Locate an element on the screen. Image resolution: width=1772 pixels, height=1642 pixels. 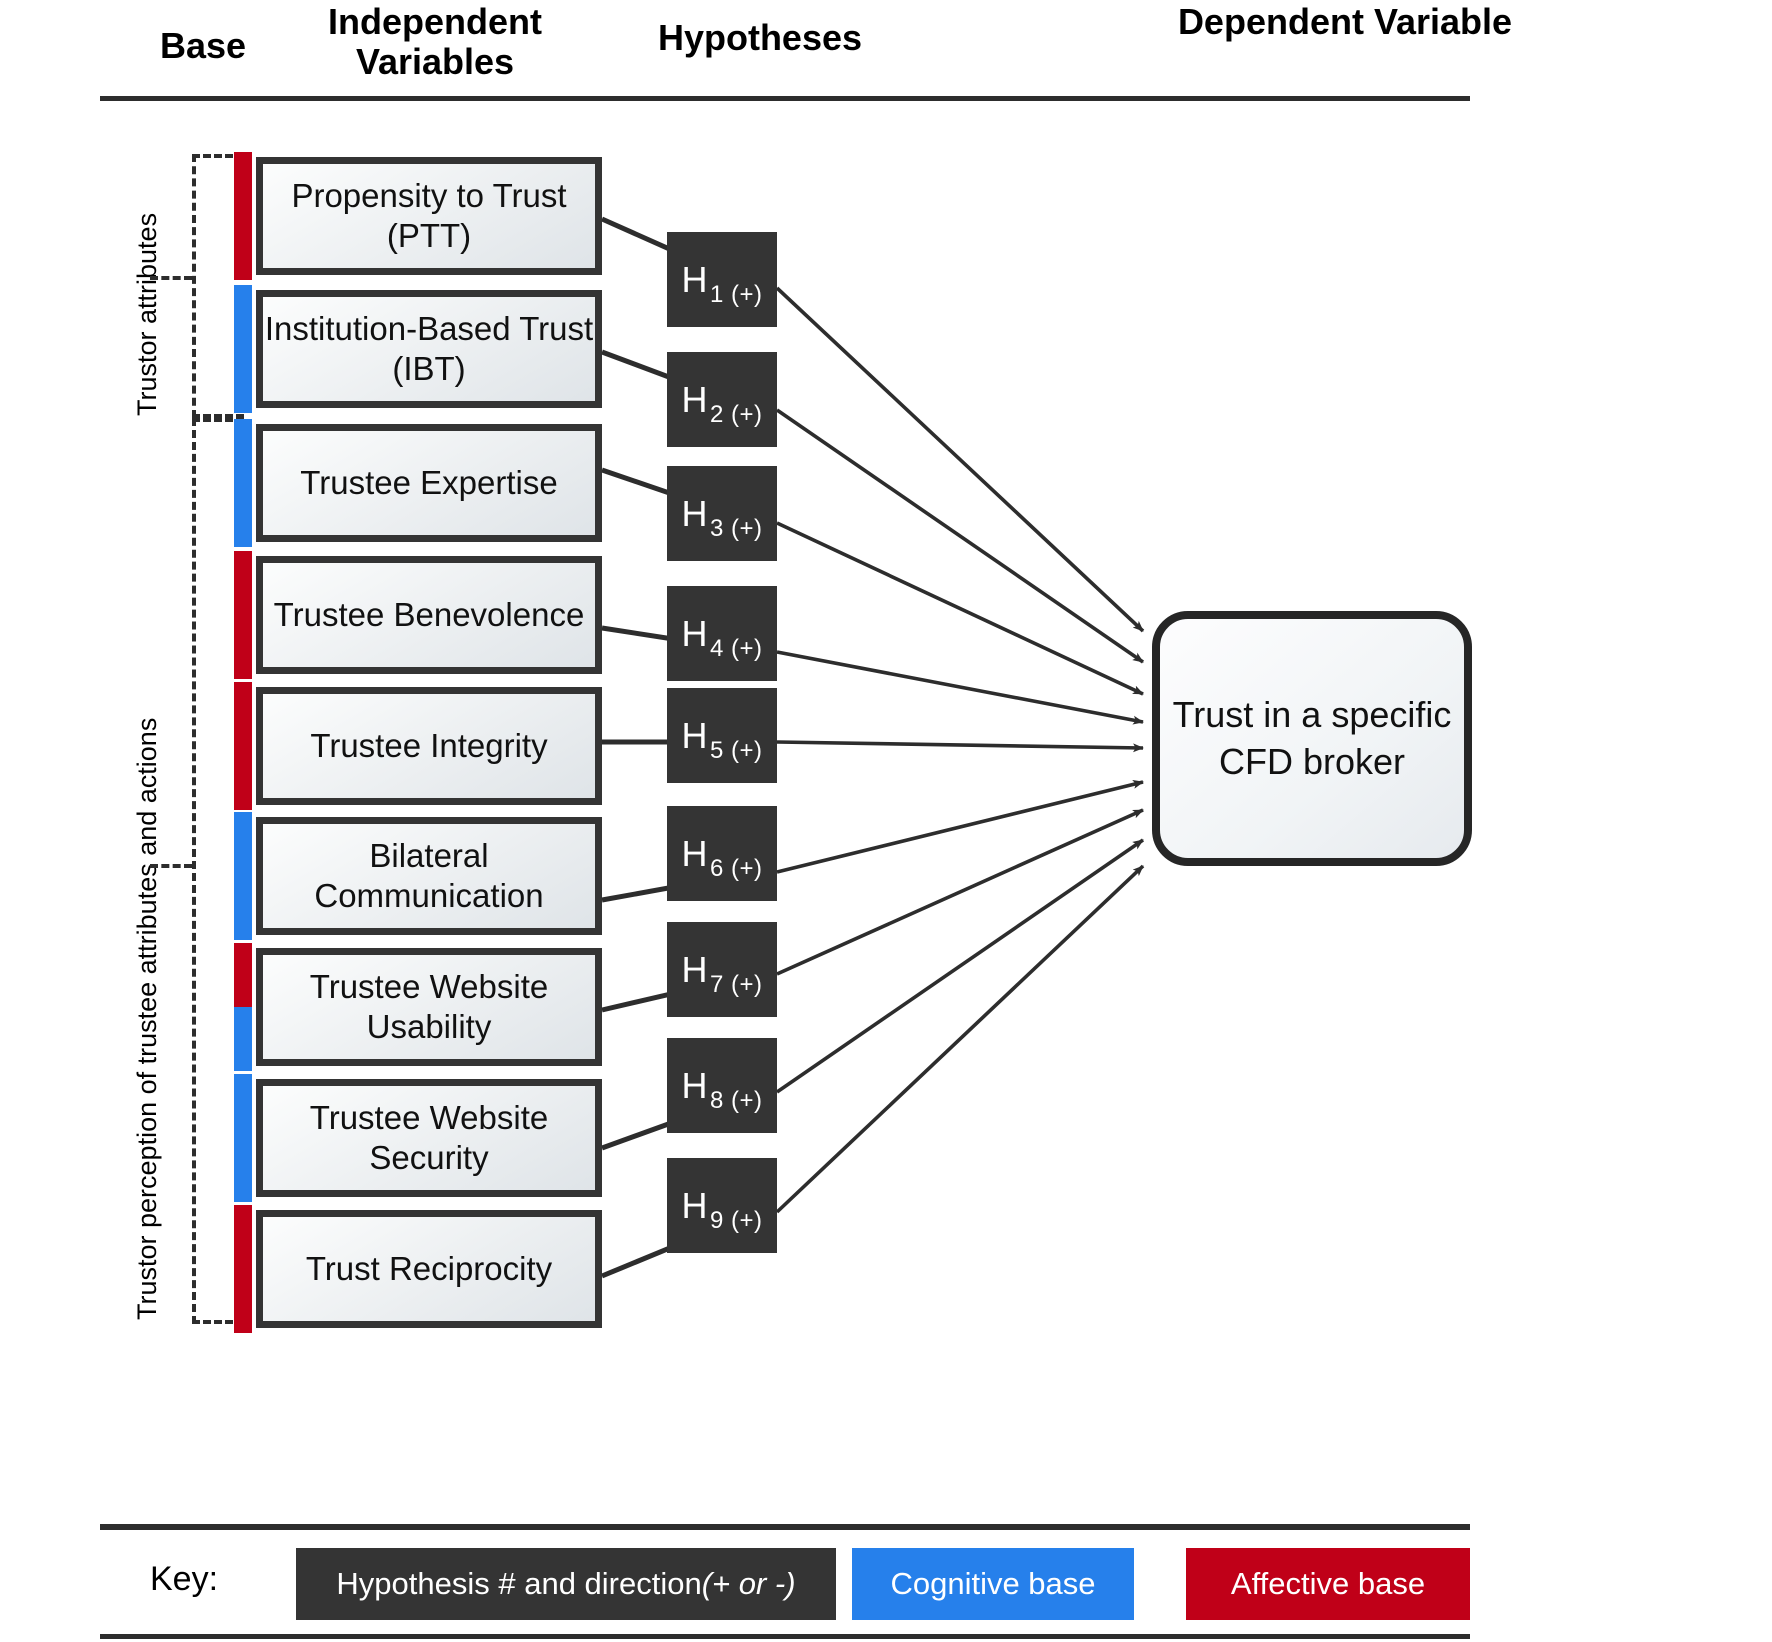
hypothesis-box-h9: H9 (+) is located at coordinates (722, 1205).